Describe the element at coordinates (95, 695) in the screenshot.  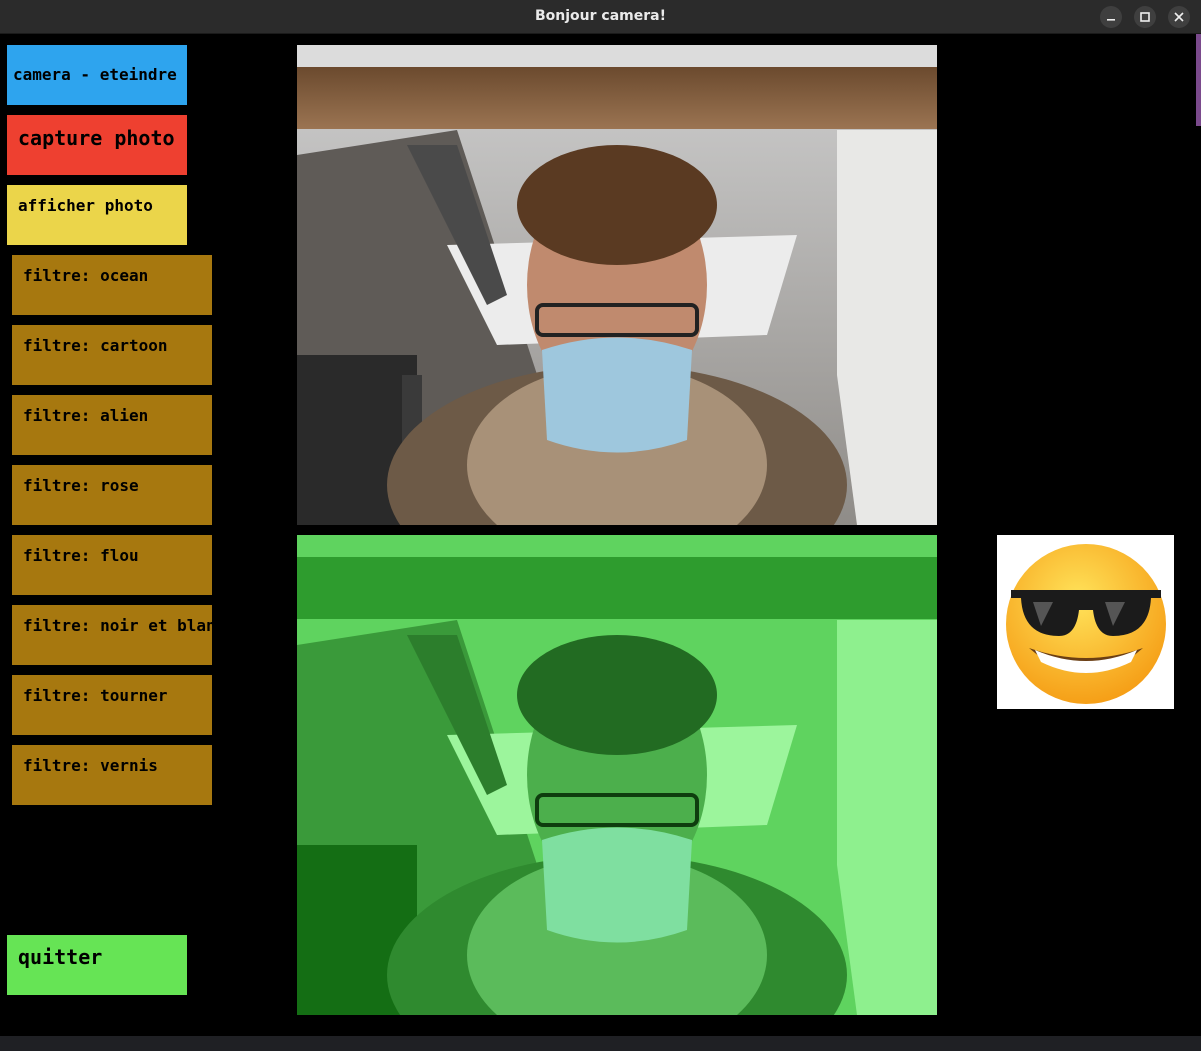
I see `filter-label: filtre: tourner` at that location.